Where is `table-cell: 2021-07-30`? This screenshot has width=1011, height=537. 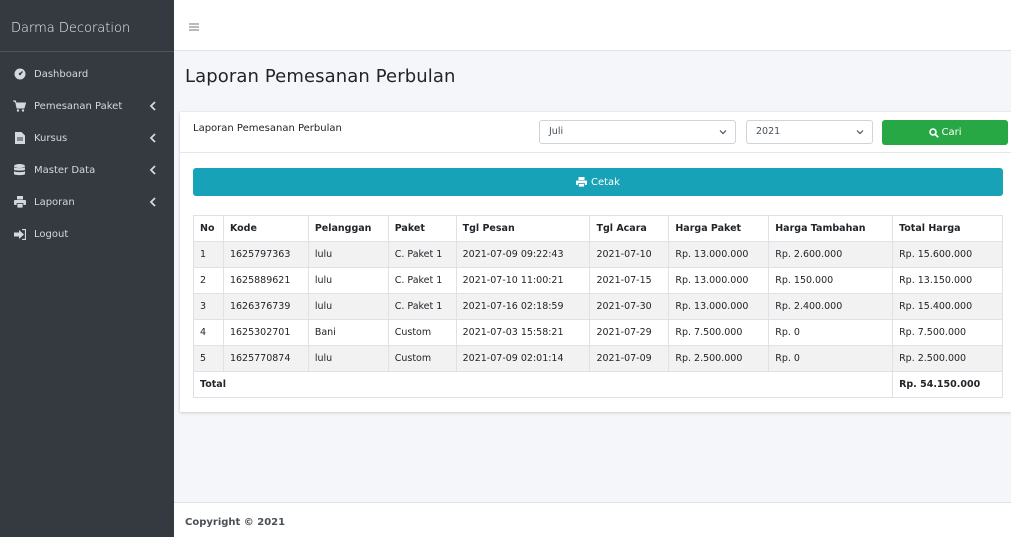 table-cell: 2021-07-30 is located at coordinates (629, 306).